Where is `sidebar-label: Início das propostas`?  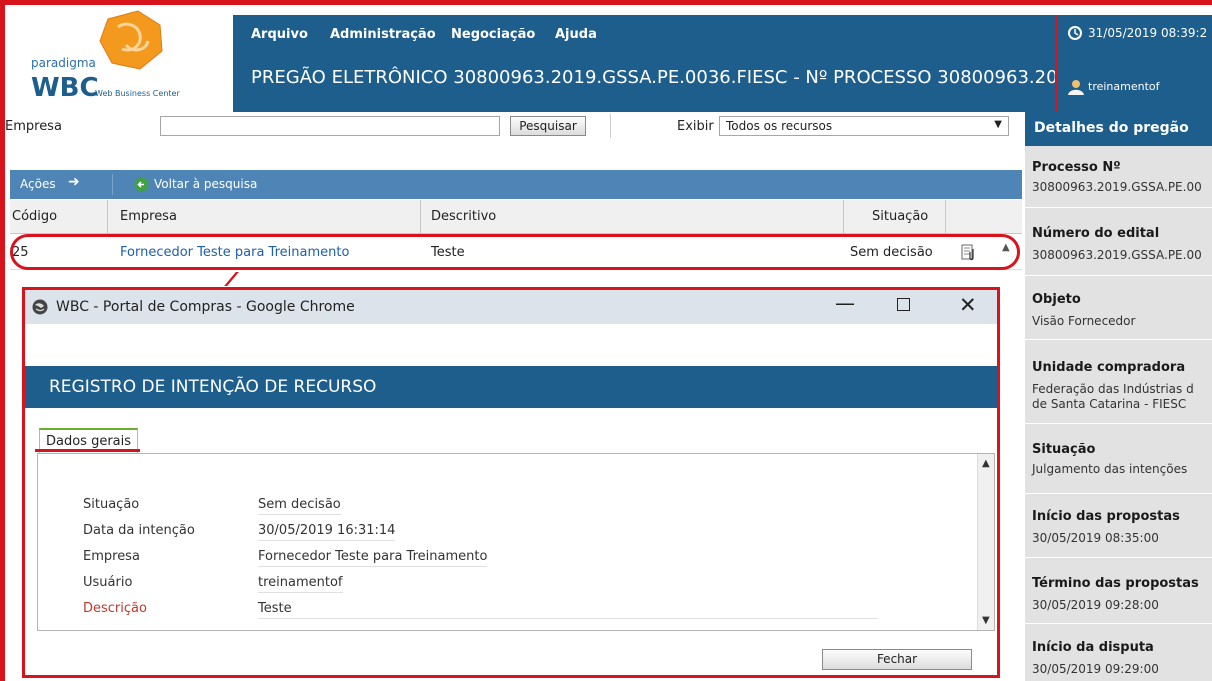 sidebar-label: Início das propostas is located at coordinates (1106, 516).